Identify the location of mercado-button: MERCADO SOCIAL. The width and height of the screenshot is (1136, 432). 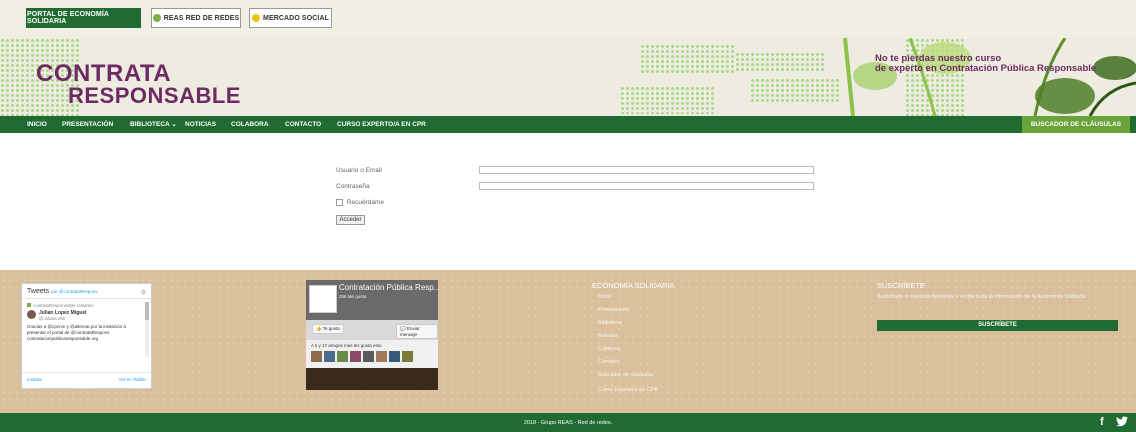
(290, 18).